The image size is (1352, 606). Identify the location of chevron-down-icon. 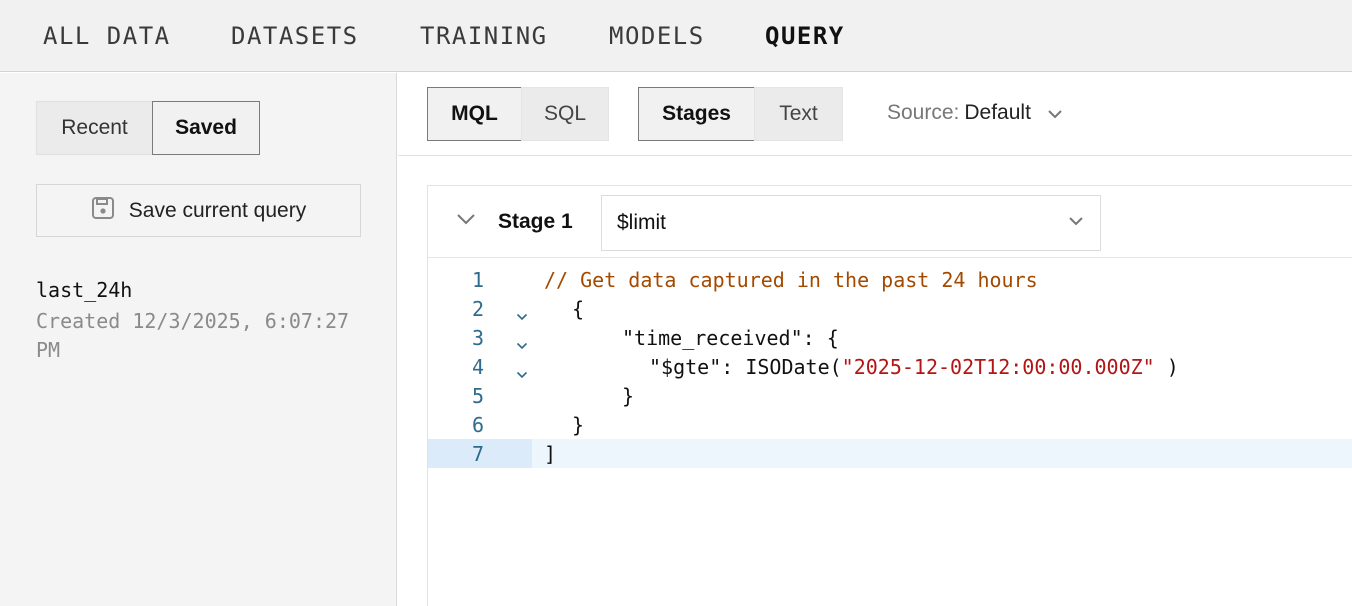
(1047, 113).